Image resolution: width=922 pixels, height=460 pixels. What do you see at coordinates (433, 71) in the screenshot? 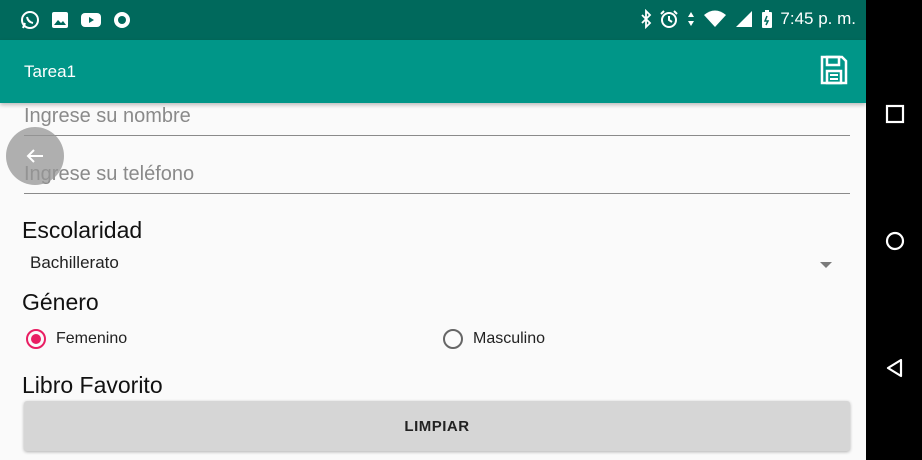
I see `app-bar: Tarea1` at bounding box center [433, 71].